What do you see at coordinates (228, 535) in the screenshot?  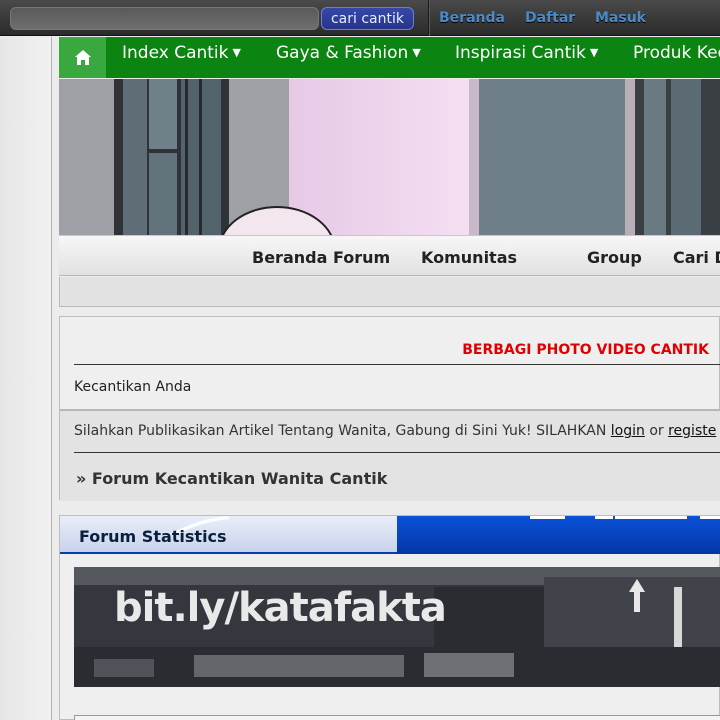 I see `stats-title-tab: Forum Statistics` at bounding box center [228, 535].